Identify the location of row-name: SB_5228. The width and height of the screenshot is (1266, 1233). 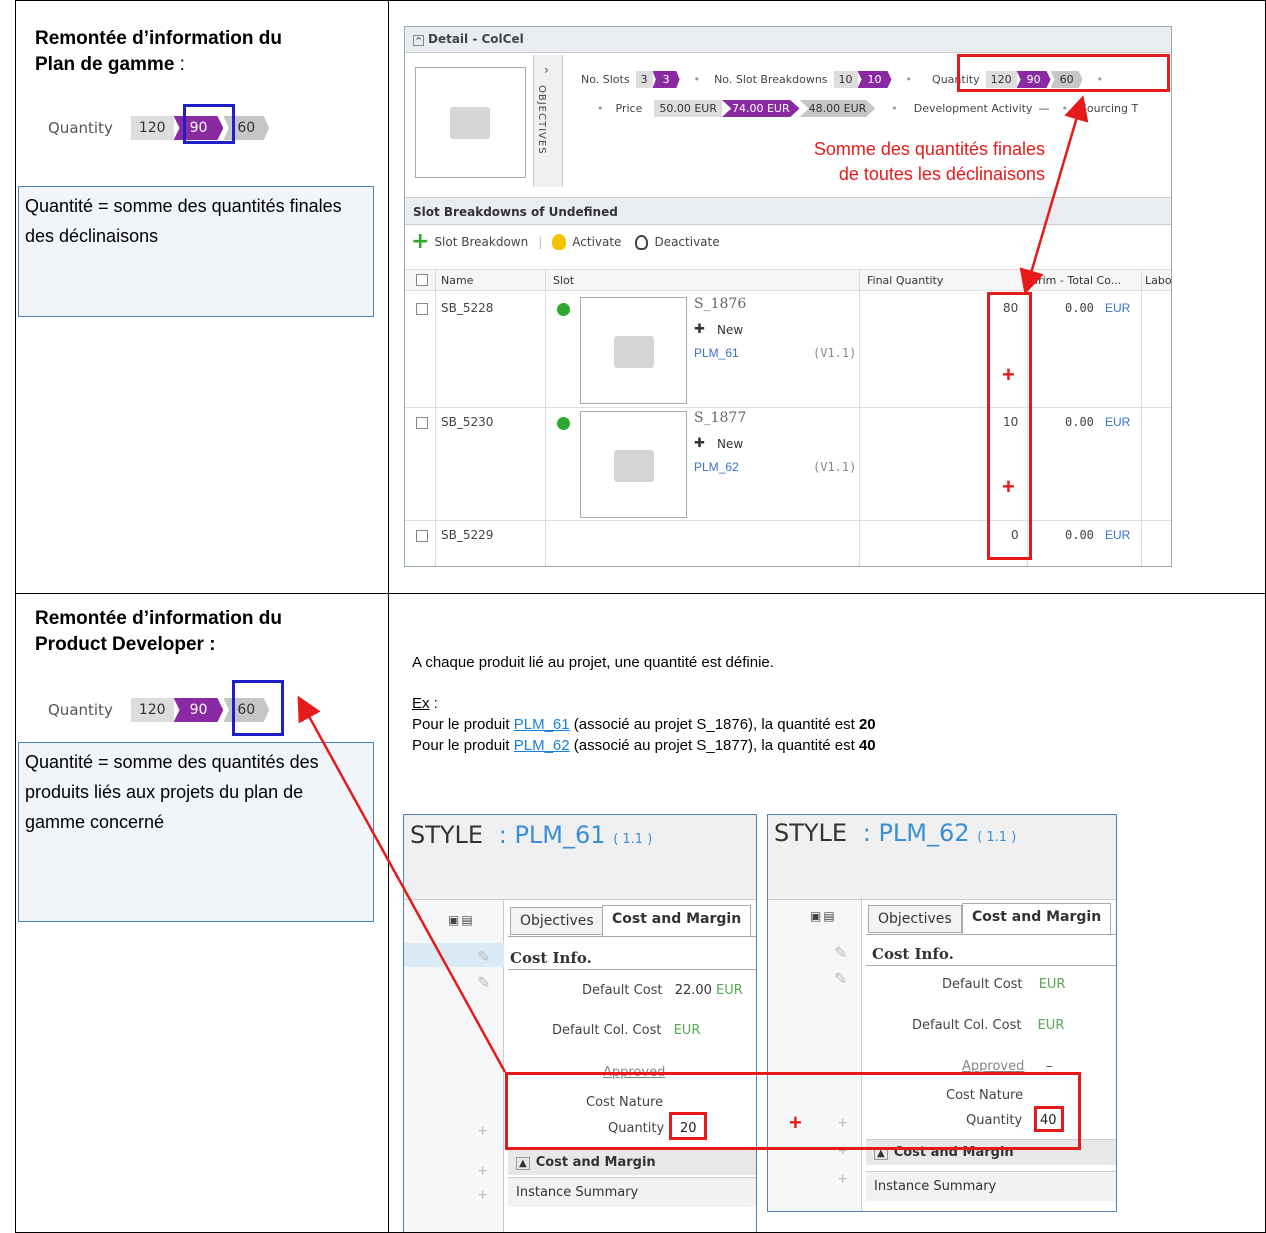
(467, 308).